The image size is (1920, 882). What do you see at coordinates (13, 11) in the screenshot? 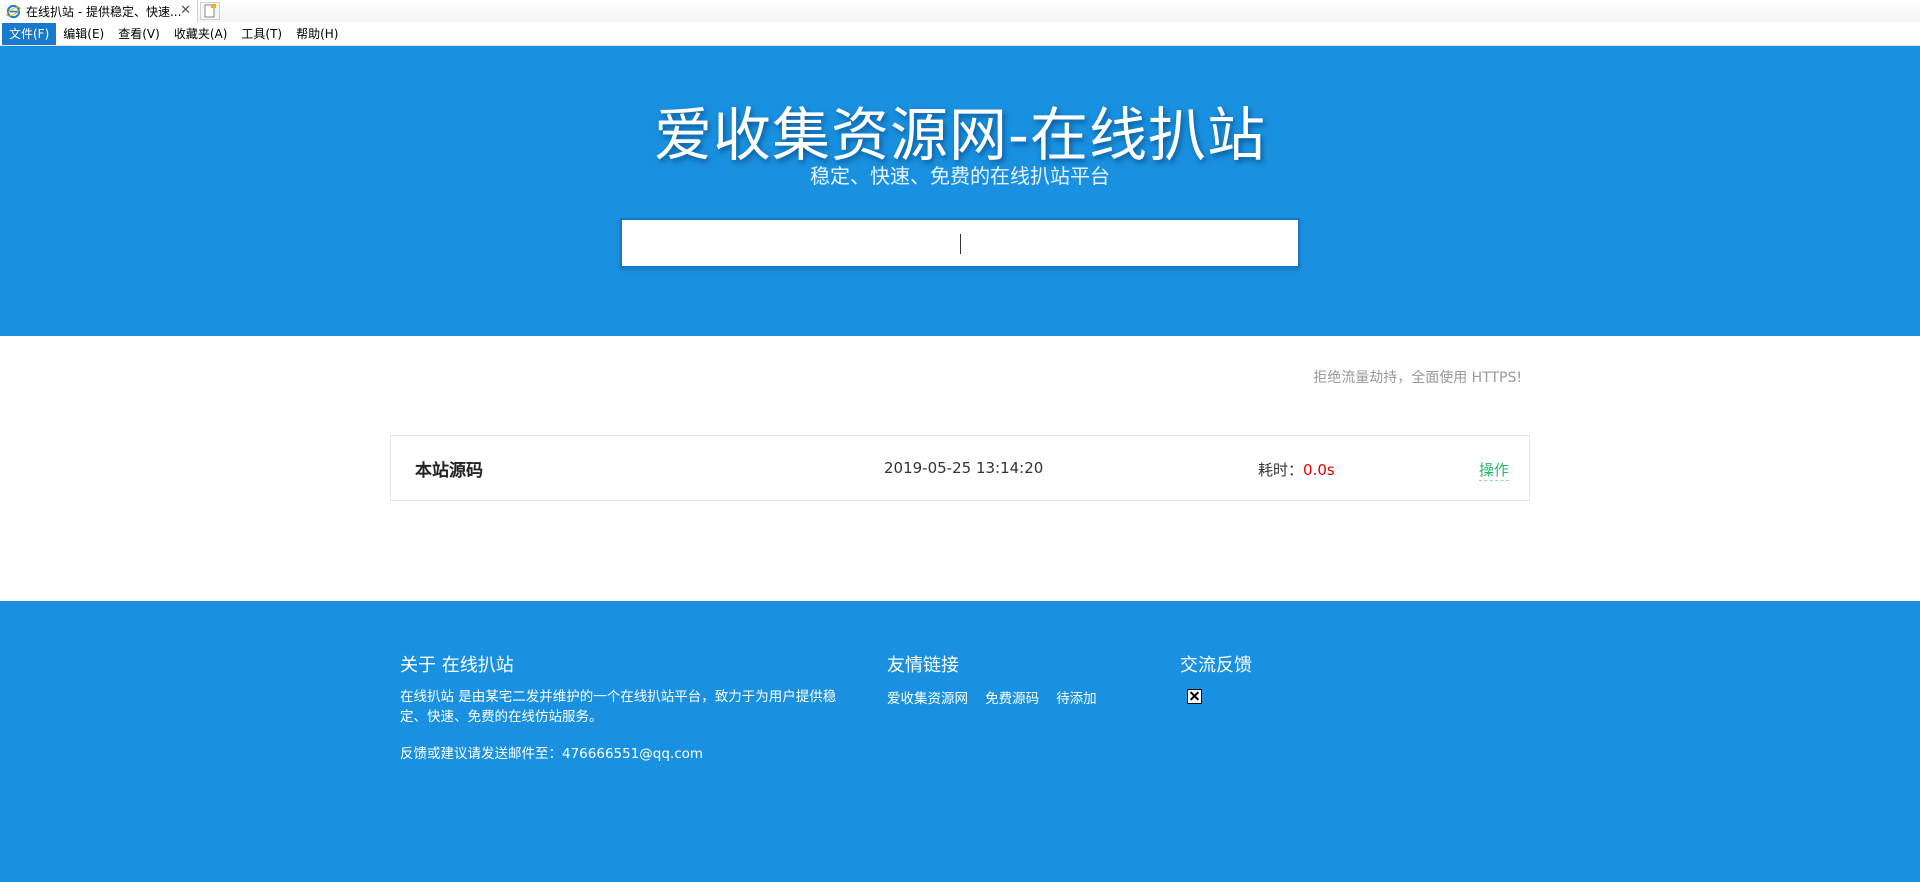
I see `ie-icon` at bounding box center [13, 11].